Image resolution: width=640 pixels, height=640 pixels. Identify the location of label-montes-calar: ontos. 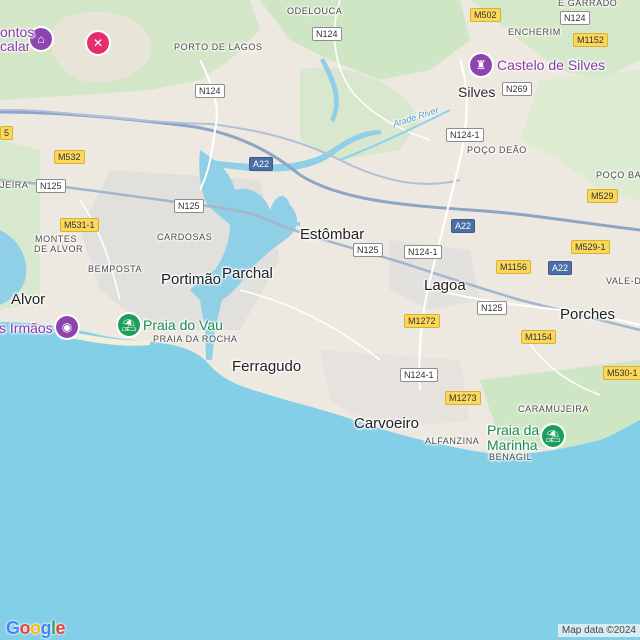
(17, 32).